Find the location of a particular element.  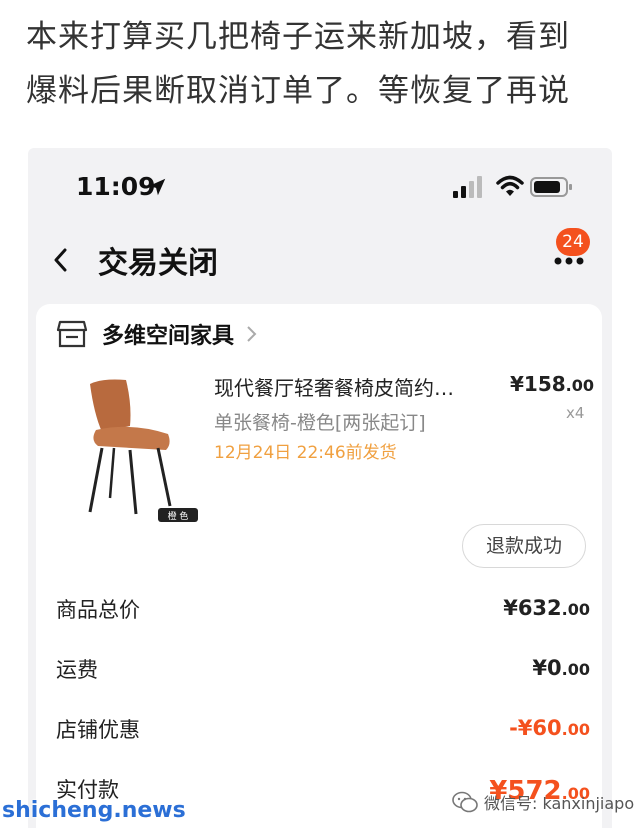

fee-row-shipping: 运费 ¥0.00 is located at coordinates (323, 672).